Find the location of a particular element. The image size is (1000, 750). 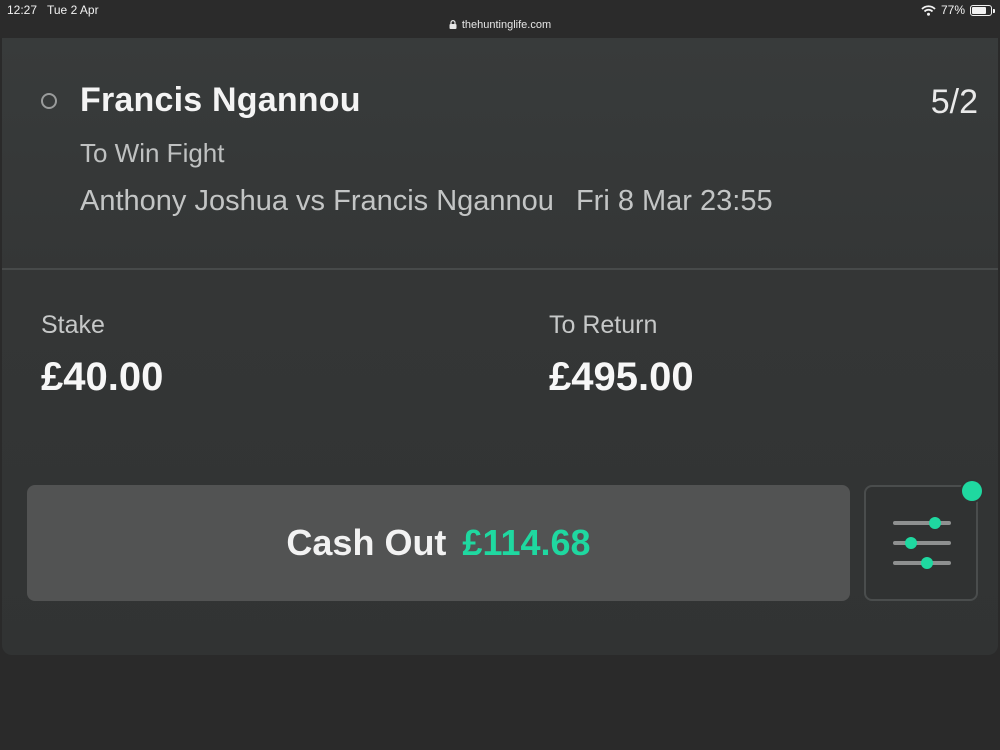

cash-out-amount: £114.68 is located at coordinates (526, 542).